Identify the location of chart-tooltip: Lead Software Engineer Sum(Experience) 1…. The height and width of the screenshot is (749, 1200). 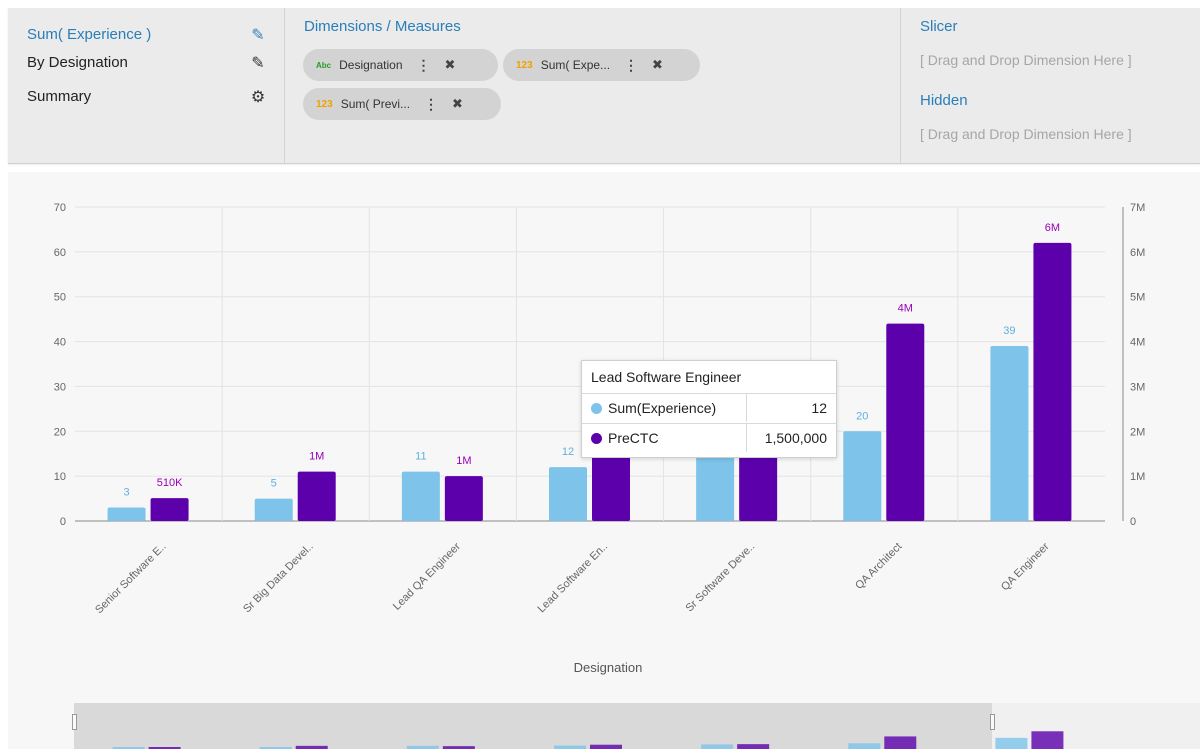
(709, 409).